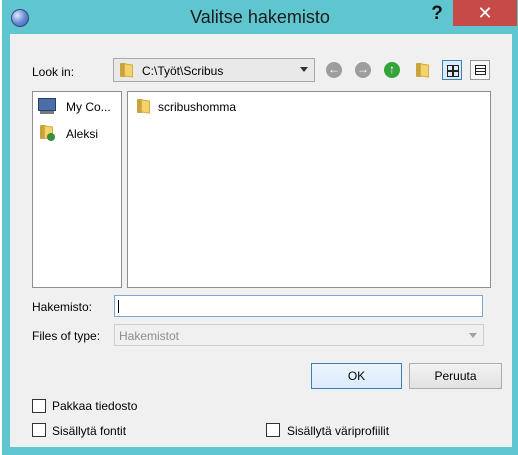  Describe the element at coordinates (338, 431) in the screenshot. I see `include-profiles-label: Sisällytä väriprofiilit` at that location.